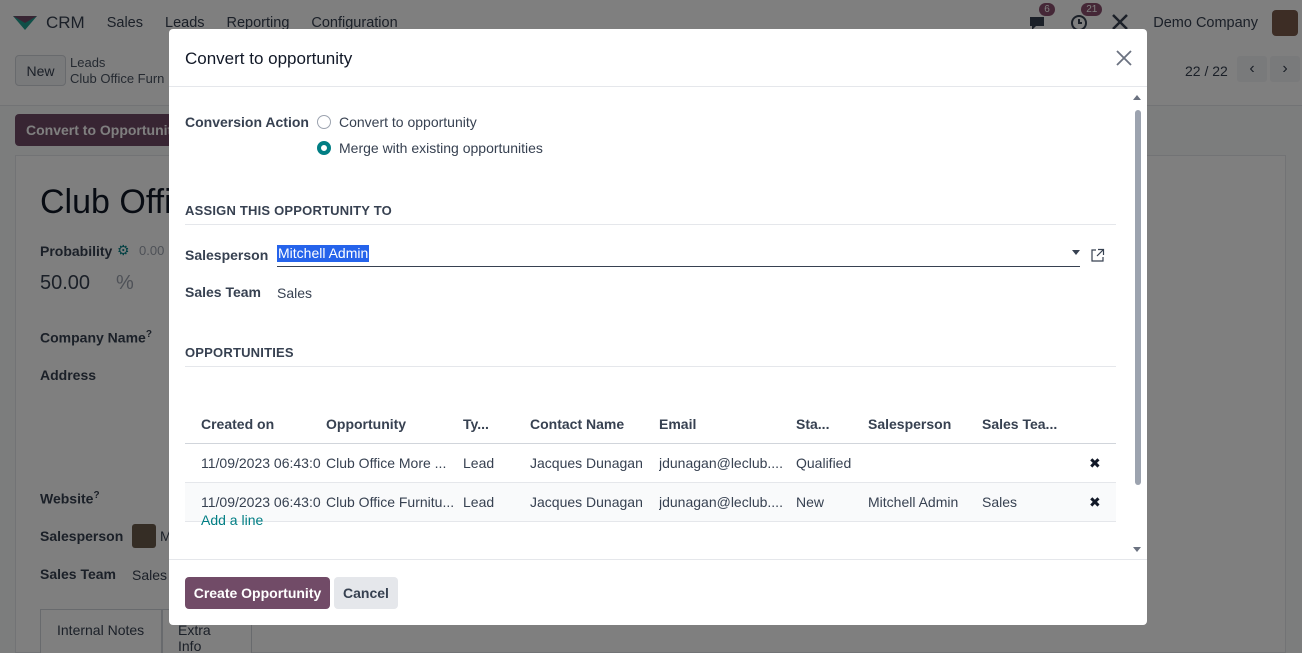 This screenshot has height=654, width=1302. I want to click on sales-team-label: Sales Team, so click(223, 292).